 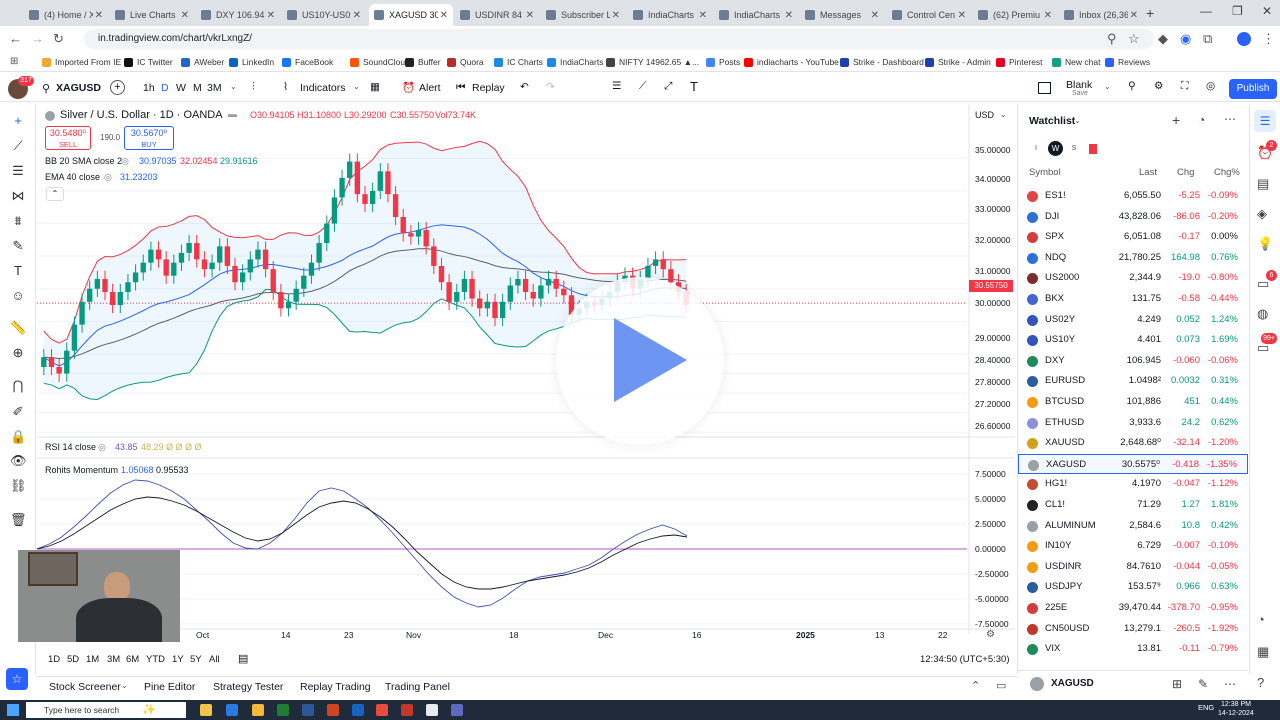 What do you see at coordinates (1133, 608) in the screenshot?
I see `watchlist-row: 225E 39,470.44 -378.70 -0.95%` at bounding box center [1133, 608].